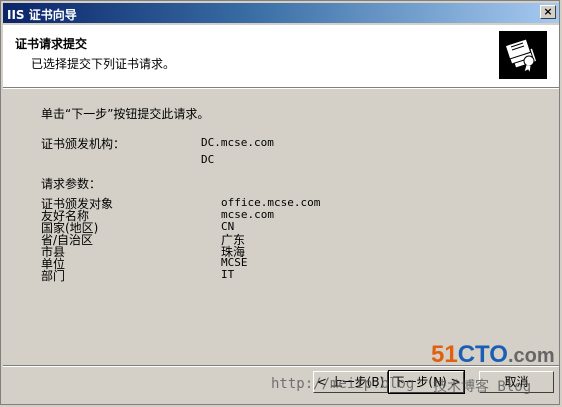  What do you see at coordinates (103, 64) in the screenshot?
I see `page-subtitle: 已选择提交下列证书请求。` at bounding box center [103, 64].